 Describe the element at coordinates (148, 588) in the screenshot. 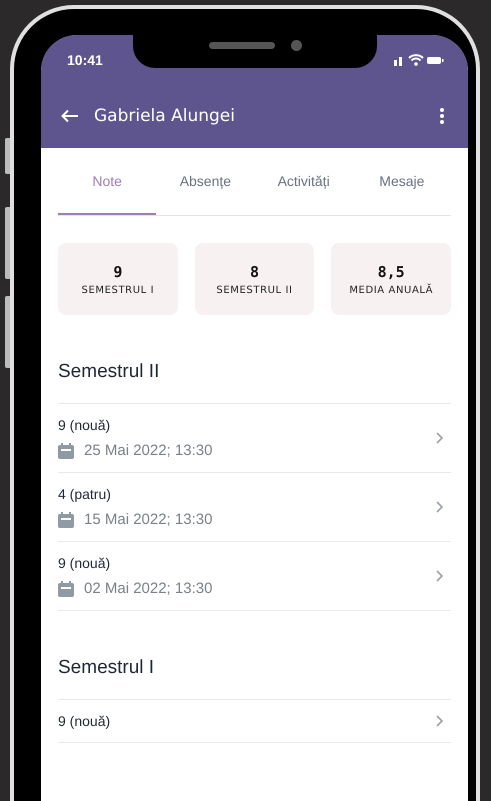

I see `grade-date: 02 Mai 2022; 13:30` at that location.